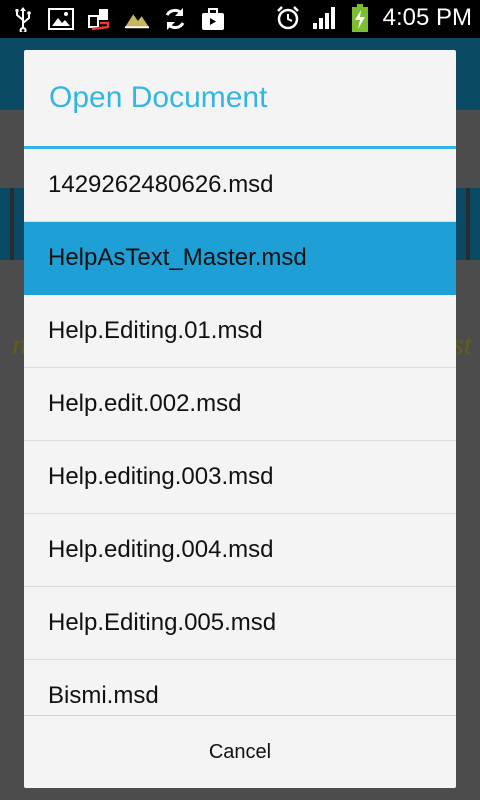 The height and width of the screenshot is (800, 480). I want to click on file-item: Help.edit.002.msd, so click(240, 404).